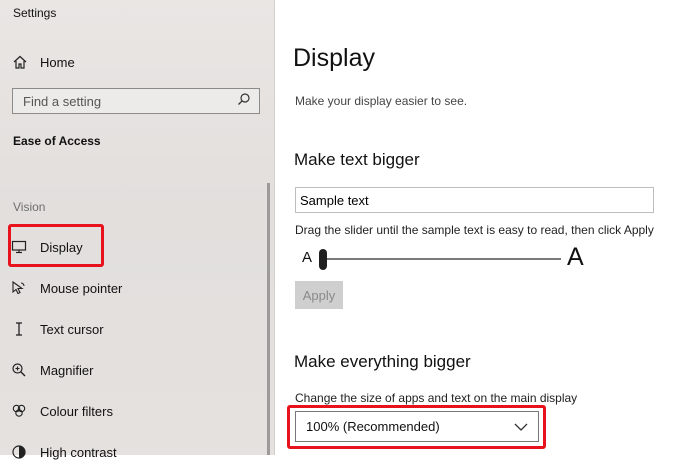 This screenshot has height=464, width=690. Describe the element at coordinates (416, 427) in the screenshot. I see `dropdown-highlight` at that location.